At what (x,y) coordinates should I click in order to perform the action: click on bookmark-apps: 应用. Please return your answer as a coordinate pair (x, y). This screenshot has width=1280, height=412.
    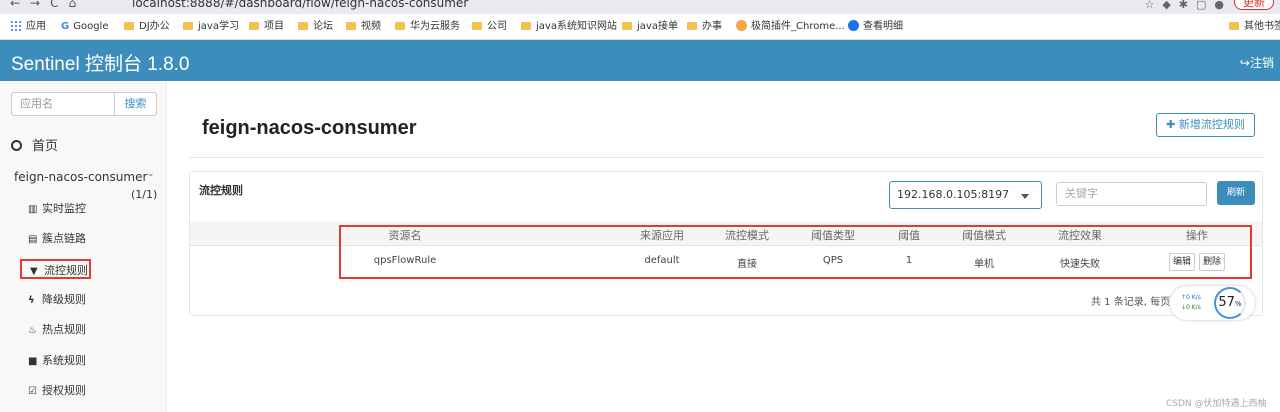
    Looking at the image, I should click on (28, 27).